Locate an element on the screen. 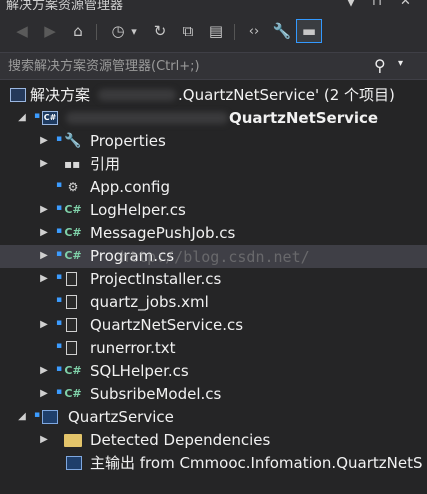  tree-item-app-config: ▪ ⚙ App.config is located at coordinates (213, 187).